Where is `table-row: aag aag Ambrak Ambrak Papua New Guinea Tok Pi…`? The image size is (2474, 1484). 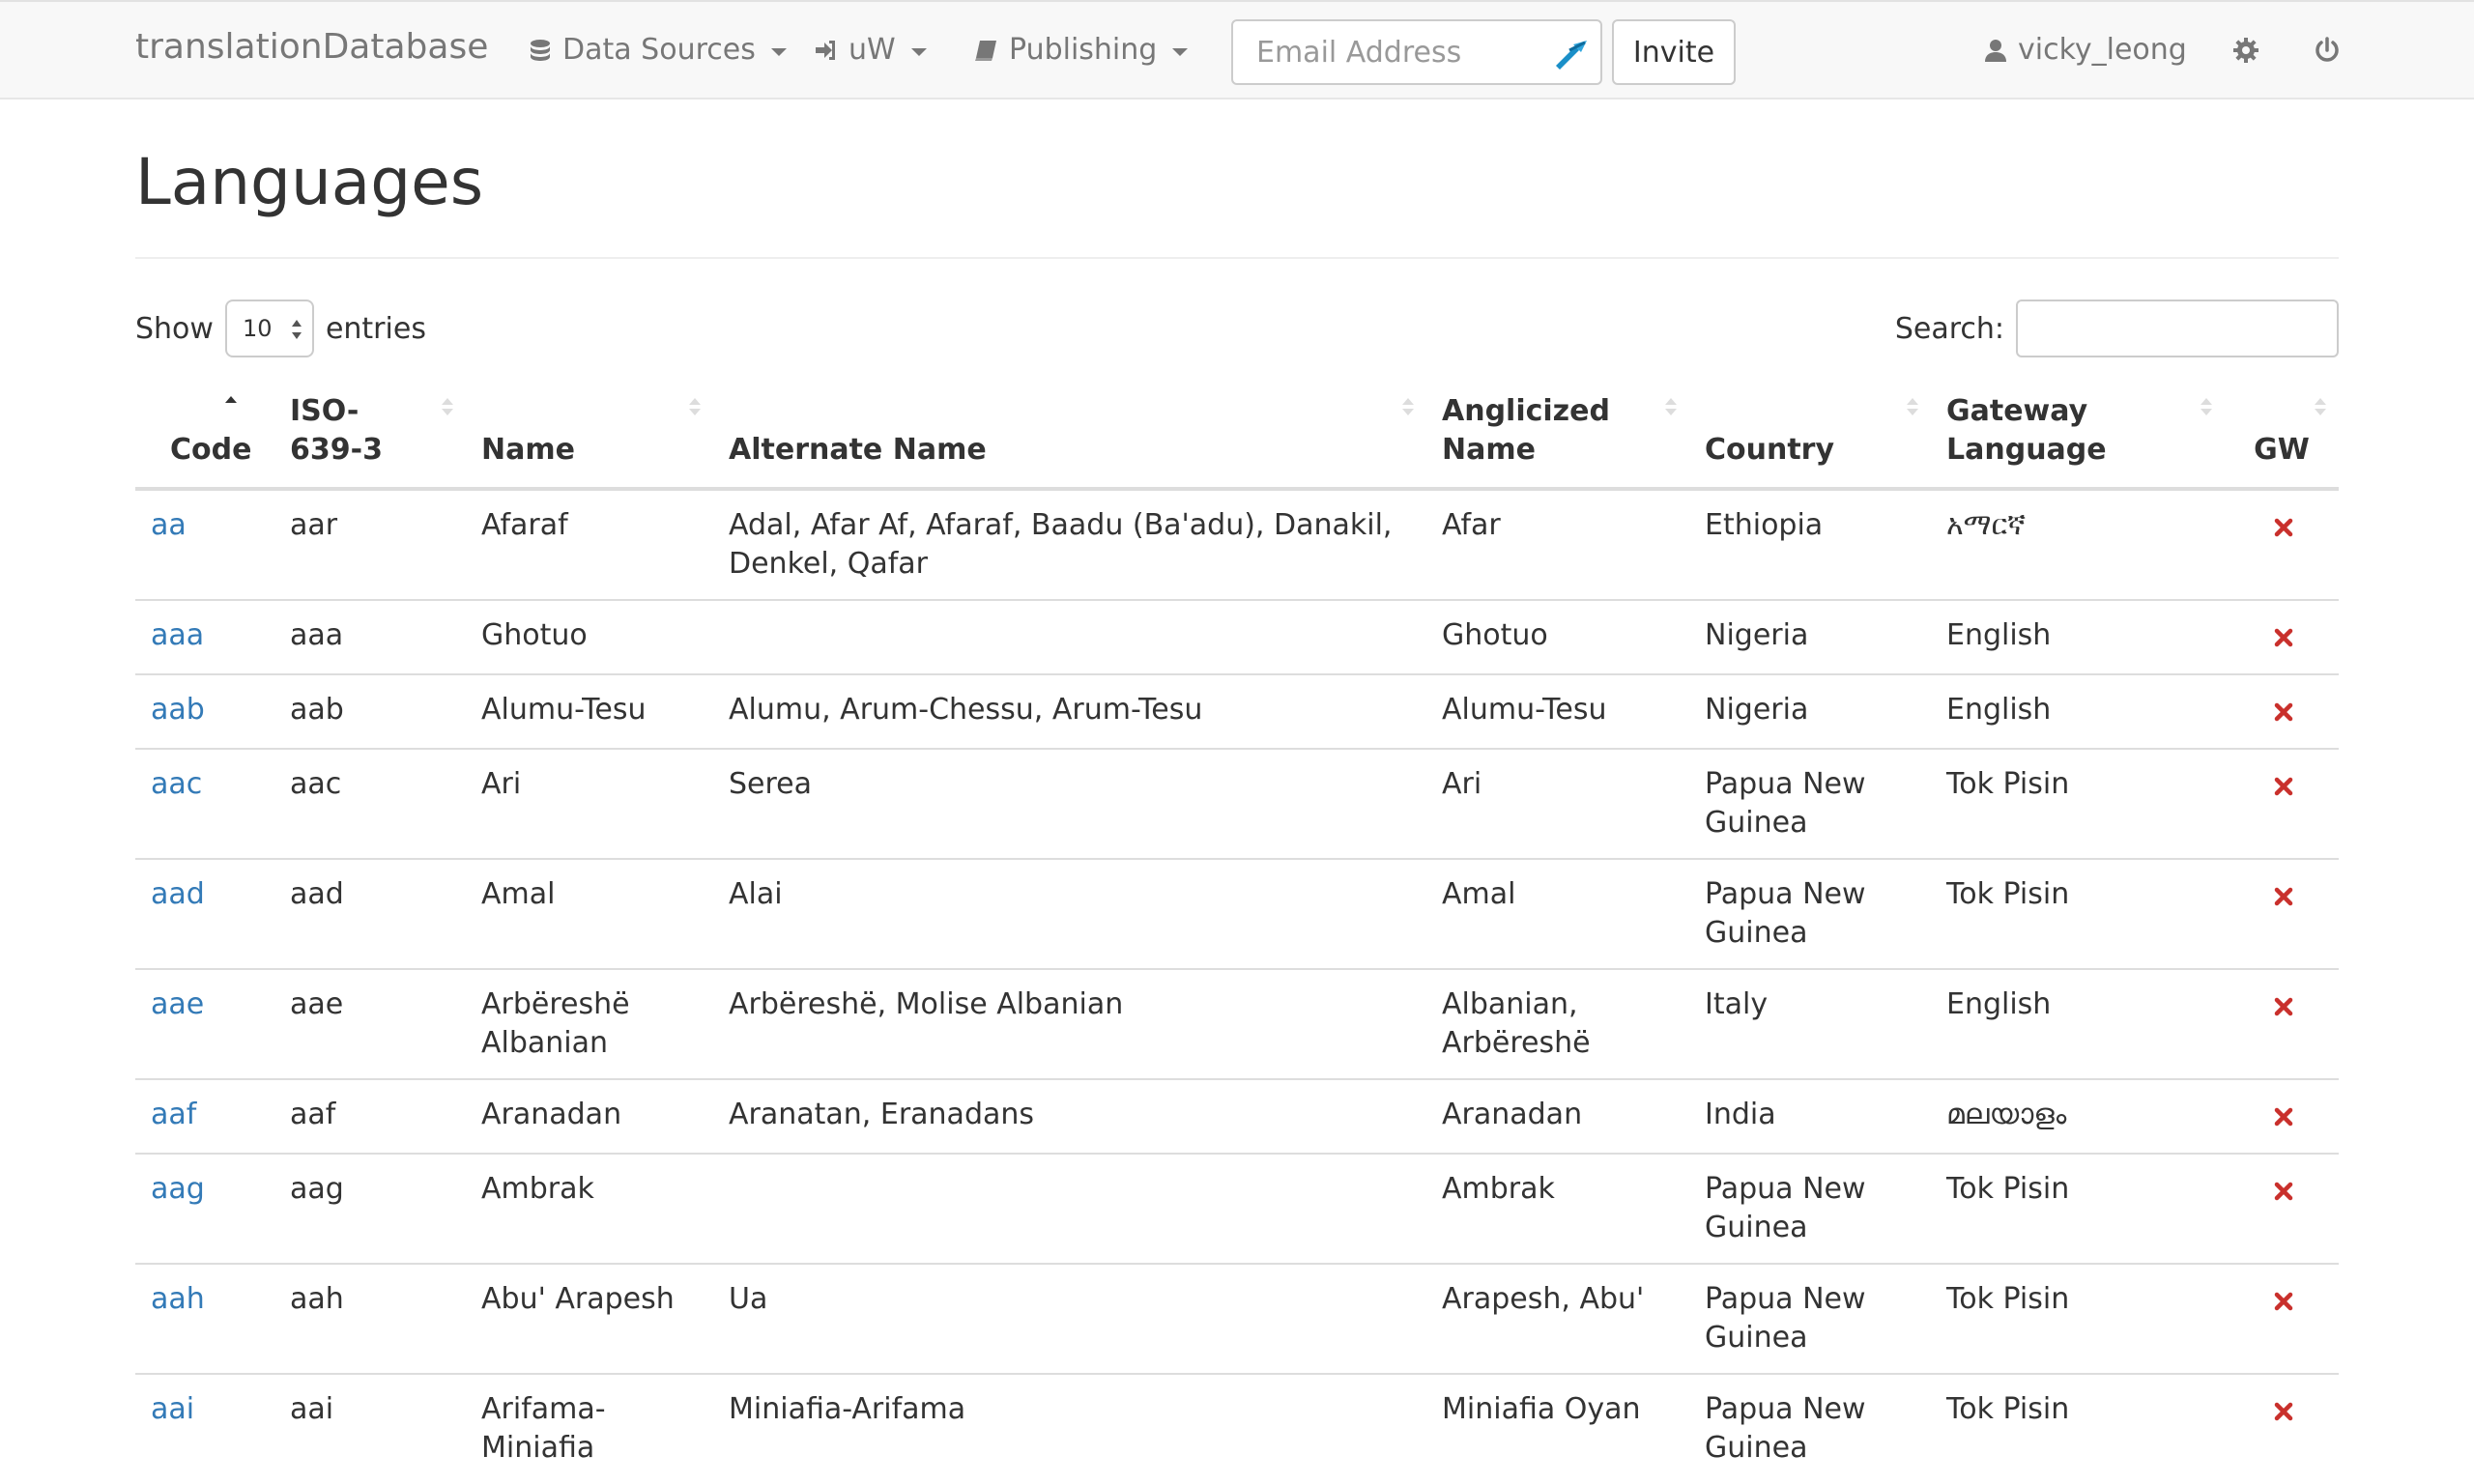
table-row: aag aag Ambrak Ambrak Papua New Guinea Tok Pi… is located at coordinates (1237, 1208).